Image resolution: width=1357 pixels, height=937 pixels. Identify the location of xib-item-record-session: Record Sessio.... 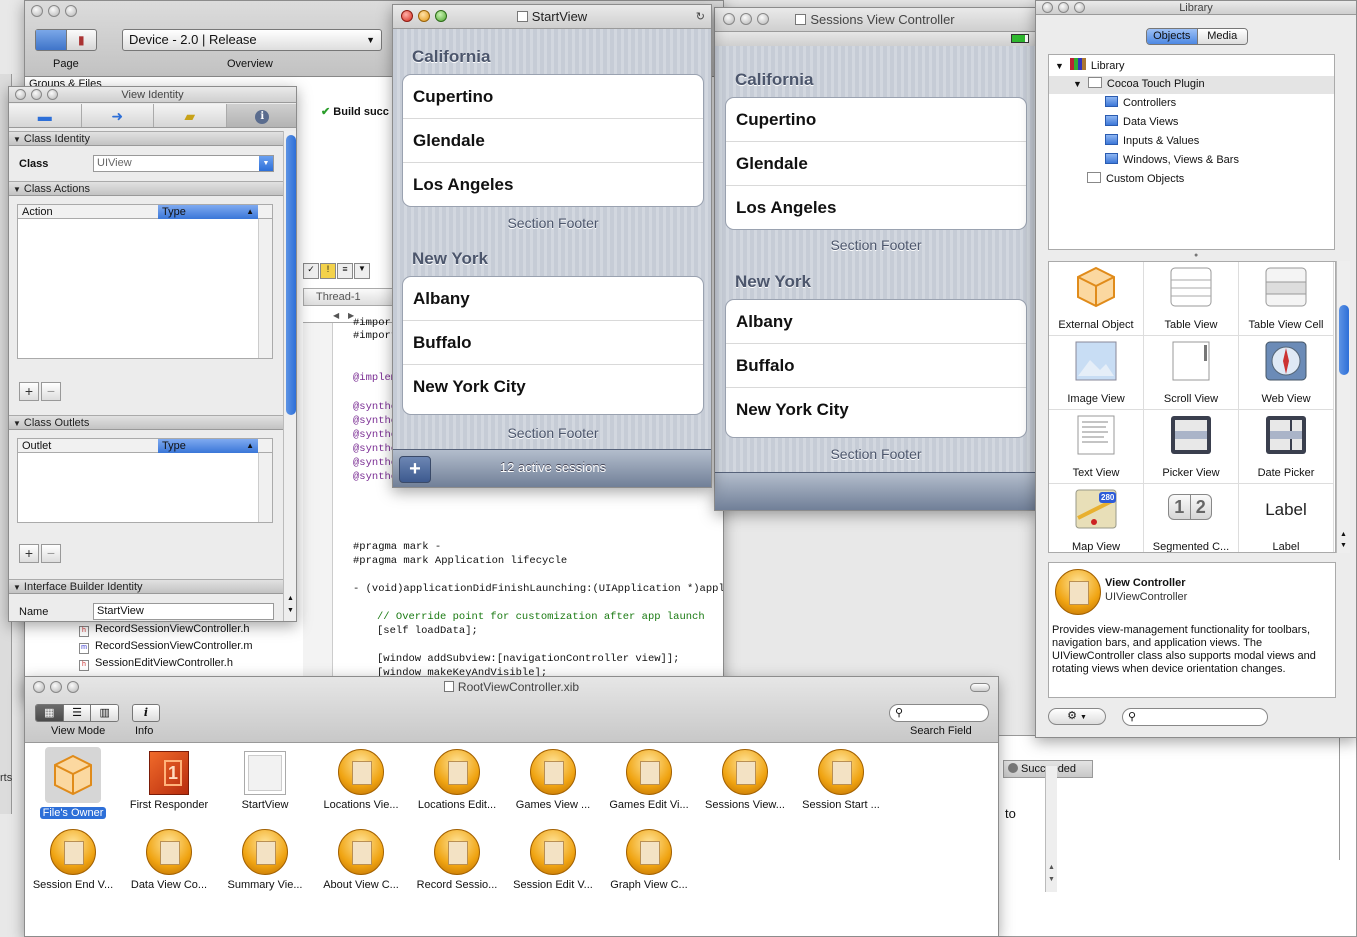
(457, 857).